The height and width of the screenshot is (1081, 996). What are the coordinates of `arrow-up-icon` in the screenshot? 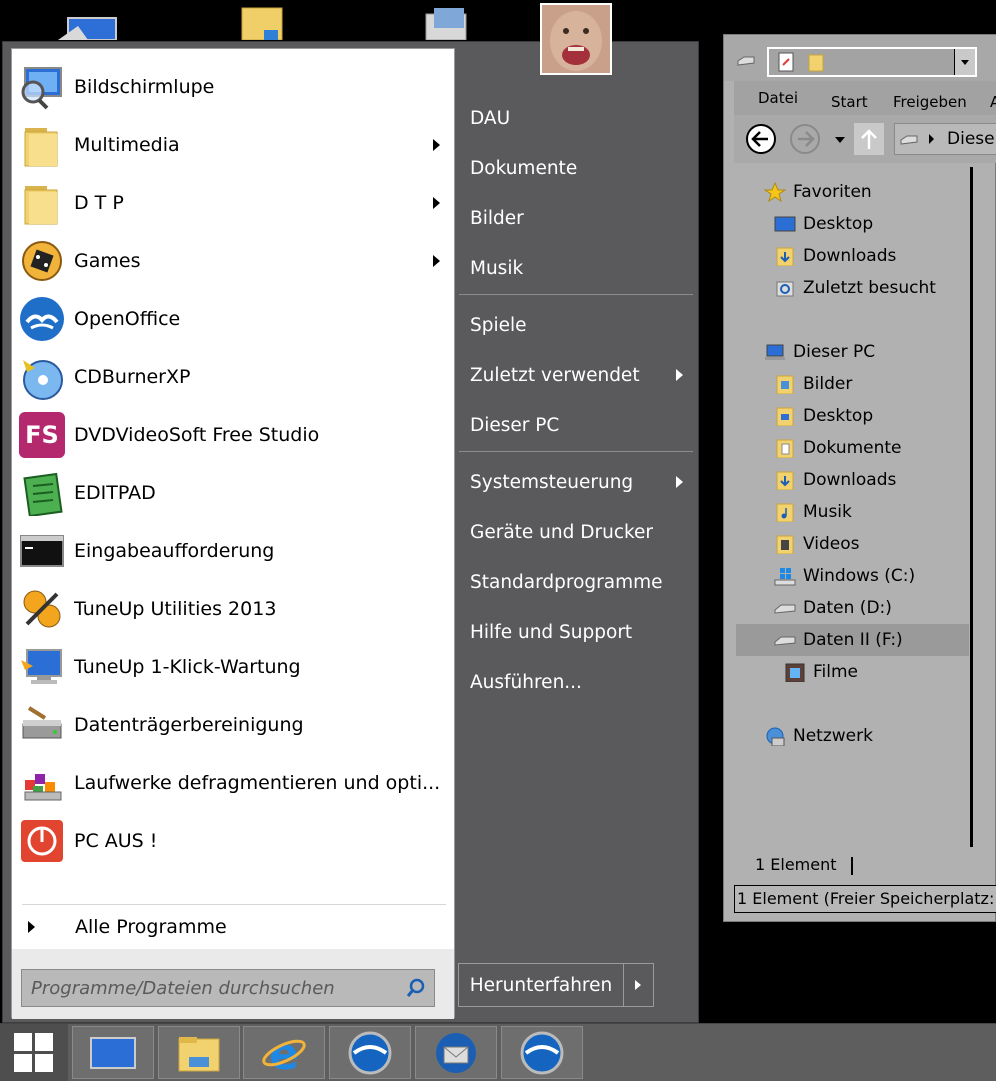 It's located at (869, 139).